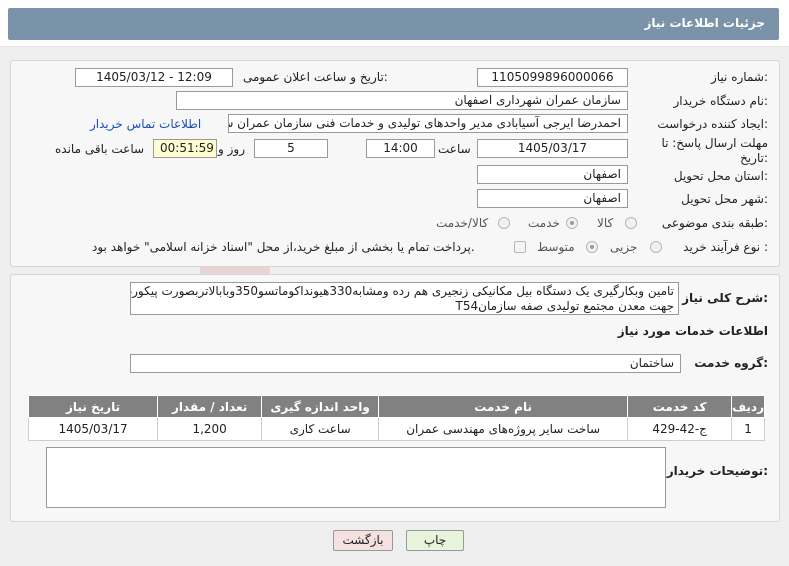  What do you see at coordinates (363, 540) in the screenshot?
I see `back-button: بازگشت` at bounding box center [363, 540].